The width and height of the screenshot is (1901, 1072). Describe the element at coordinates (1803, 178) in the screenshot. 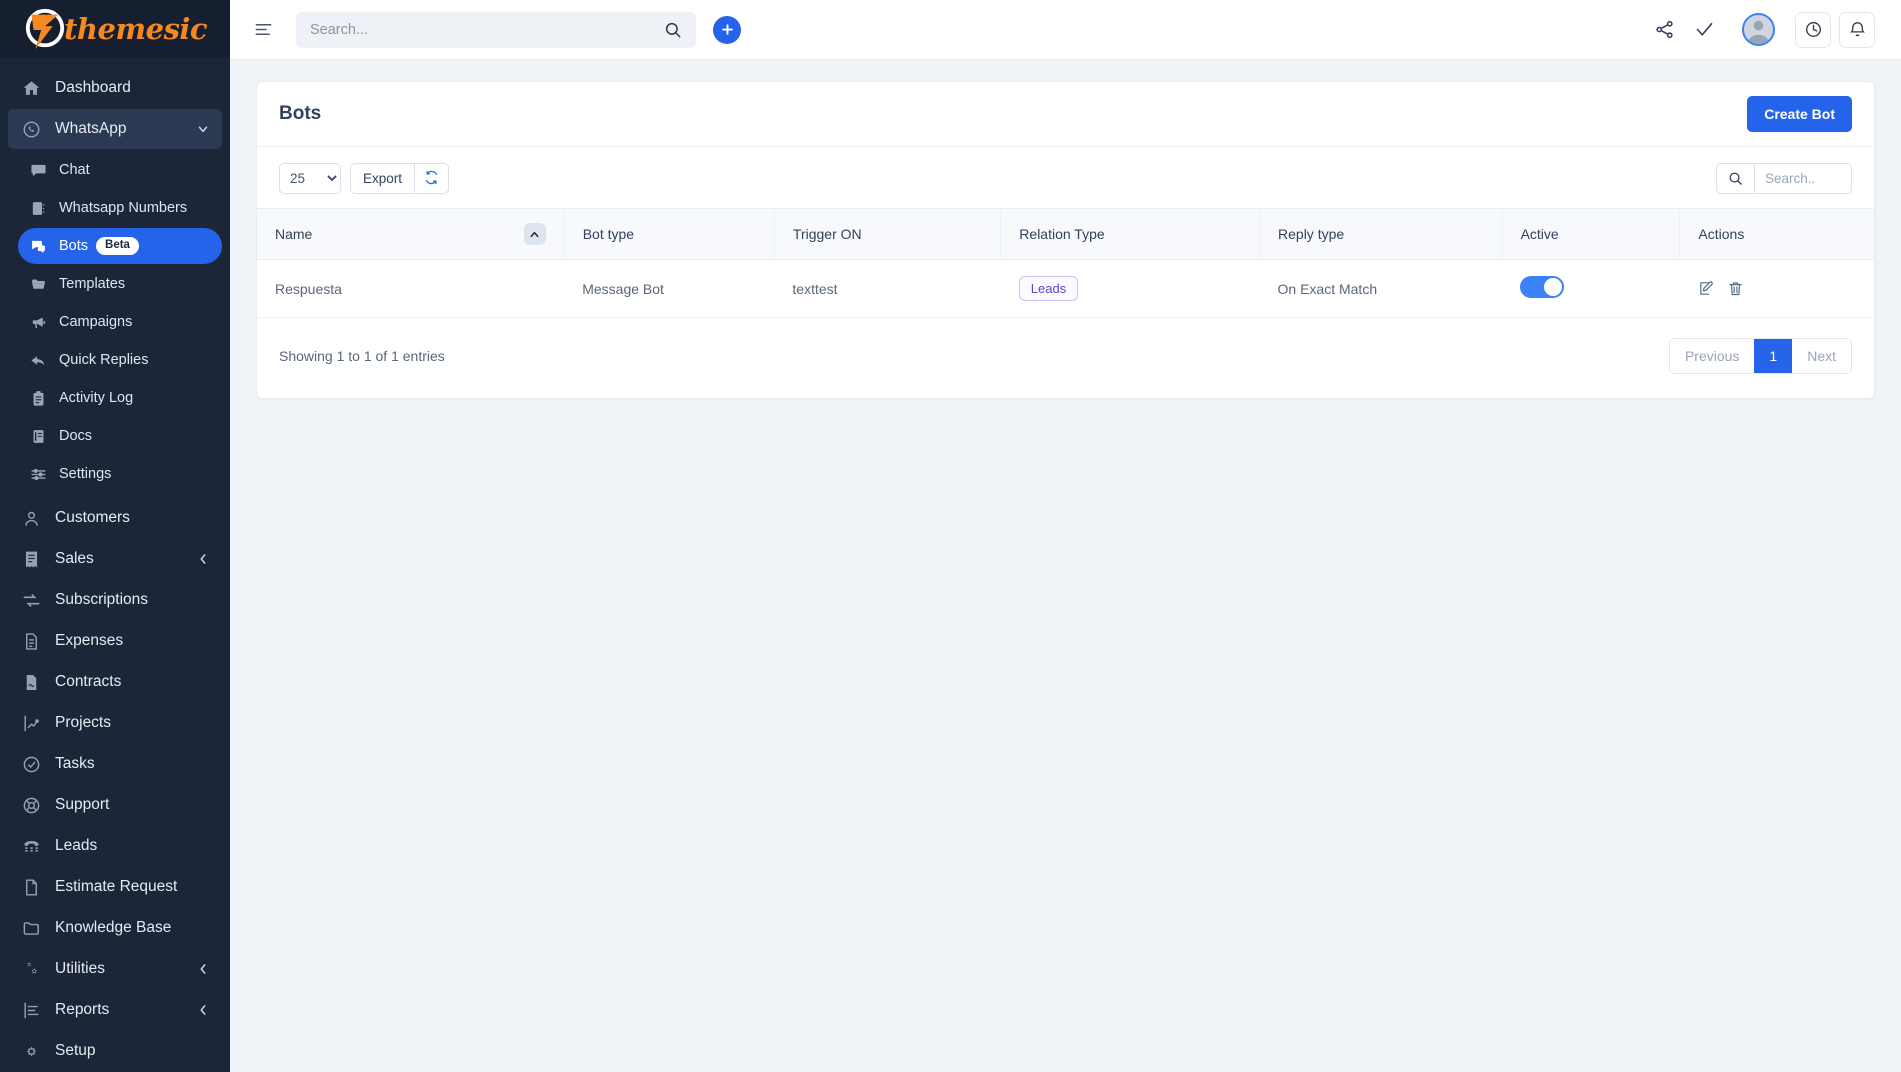

I see `table-search-input` at that location.